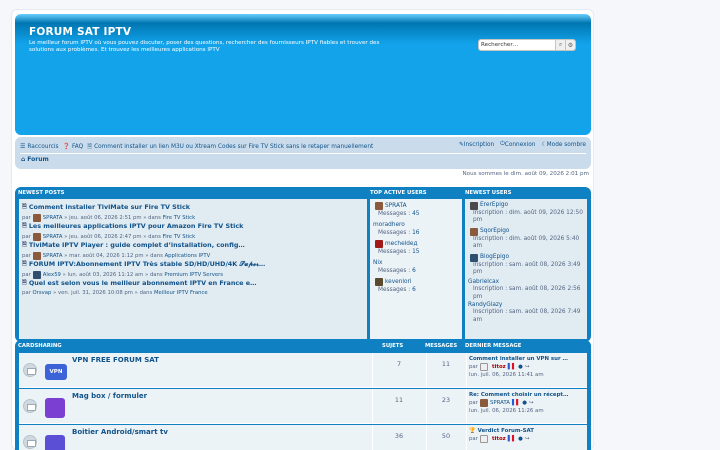  What do you see at coordinates (120, 432) in the screenshot?
I see `forum-title: Boitier Android/smart tv` at bounding box center [120, 432].